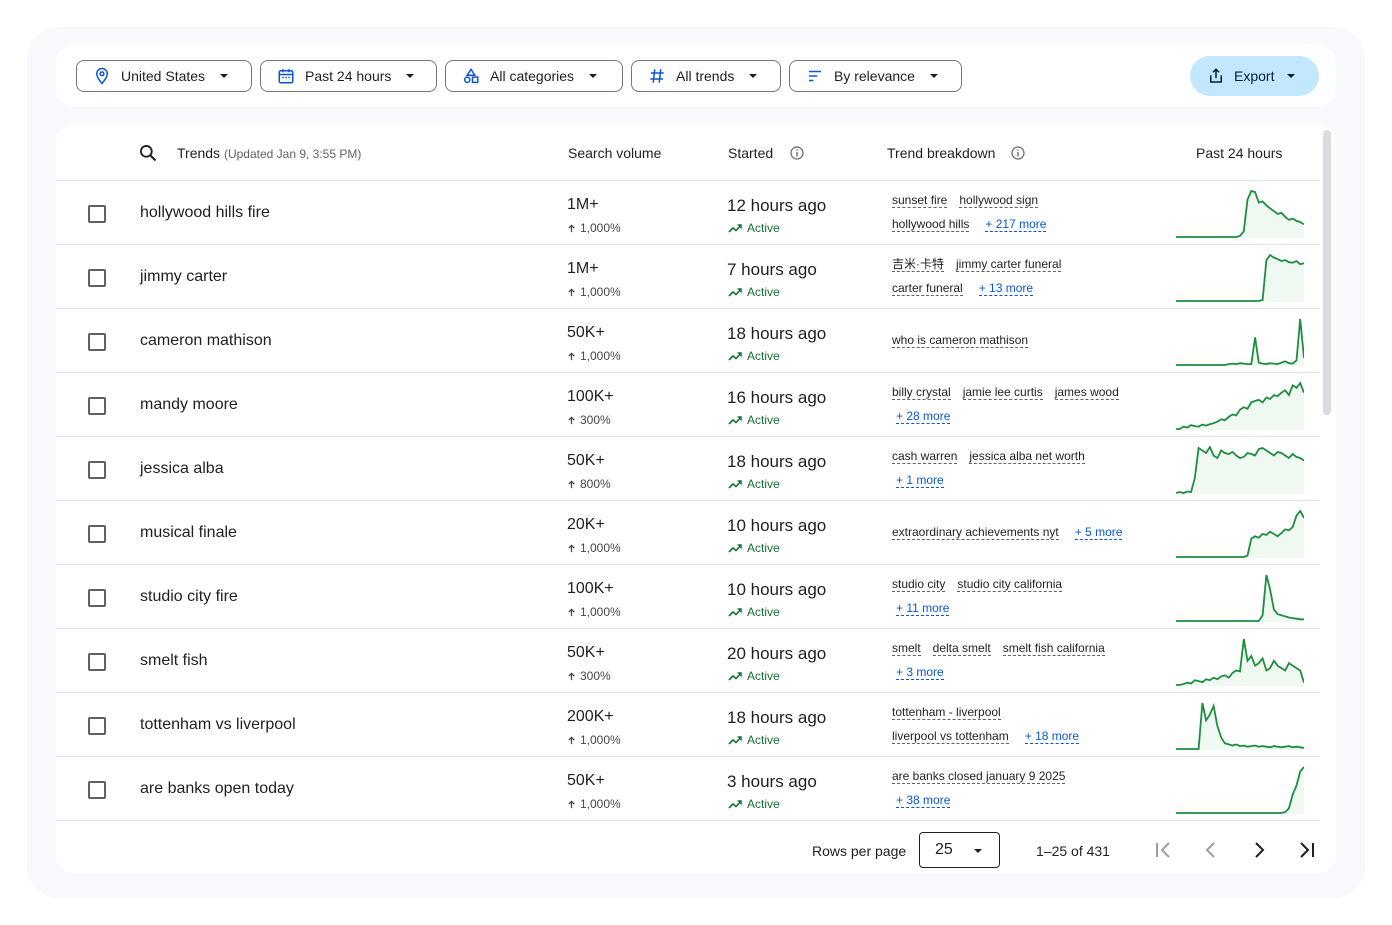  I want to click on started-column-header: Started, so click(750, 153).